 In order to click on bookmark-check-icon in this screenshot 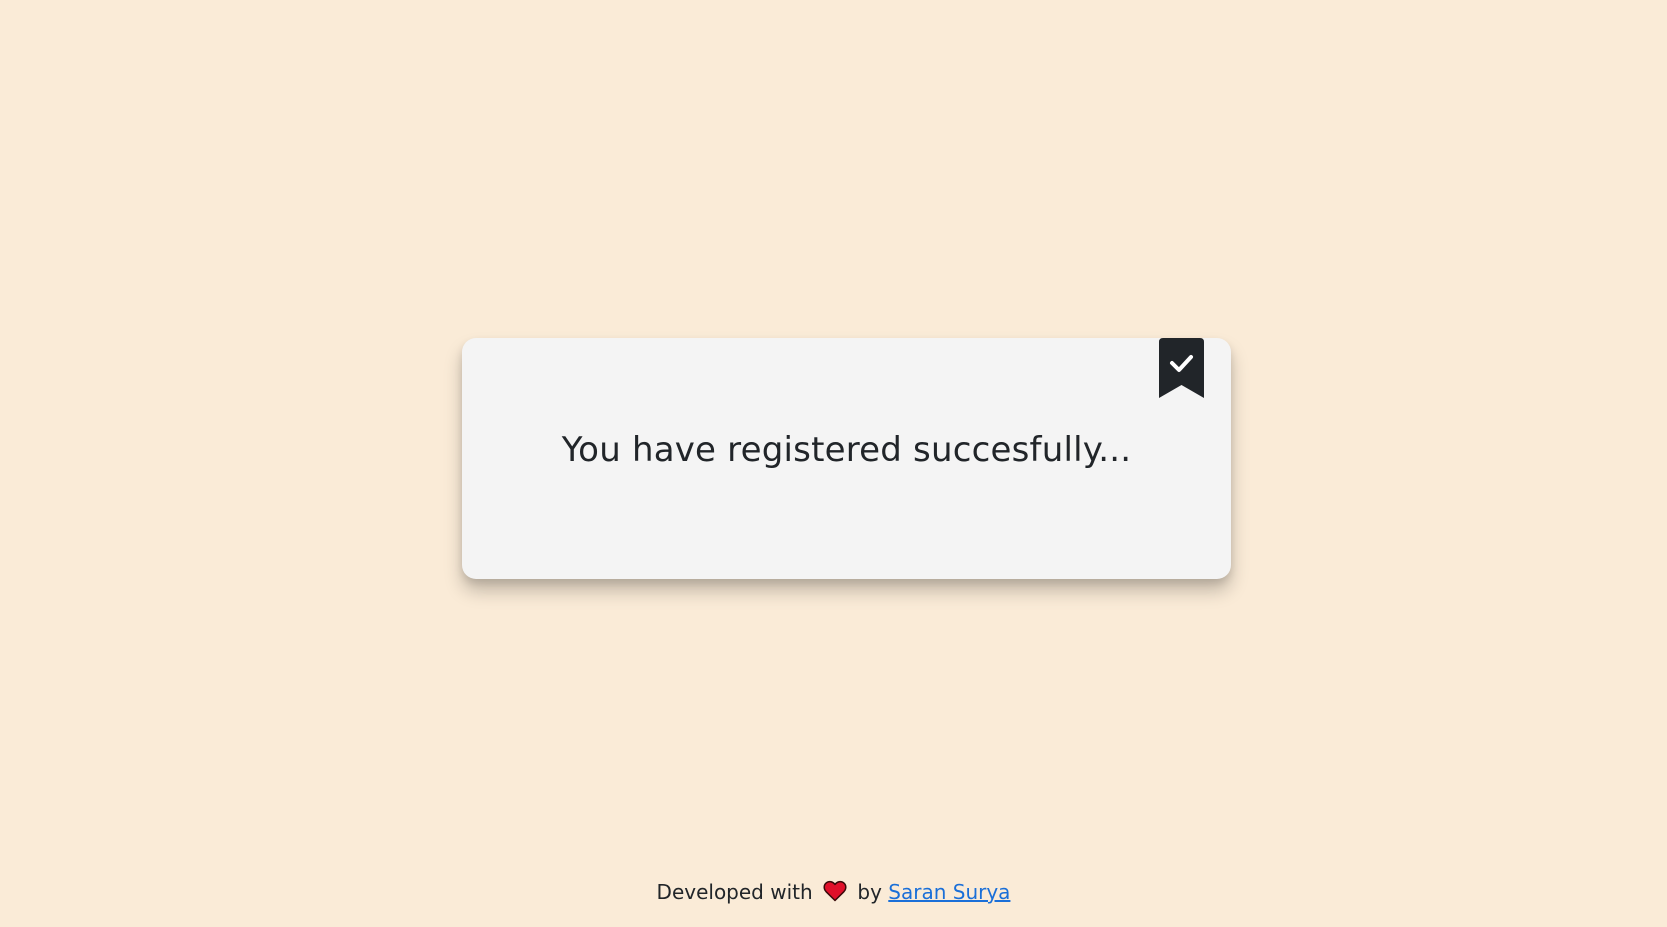, I will do `click(1181, 368)`.